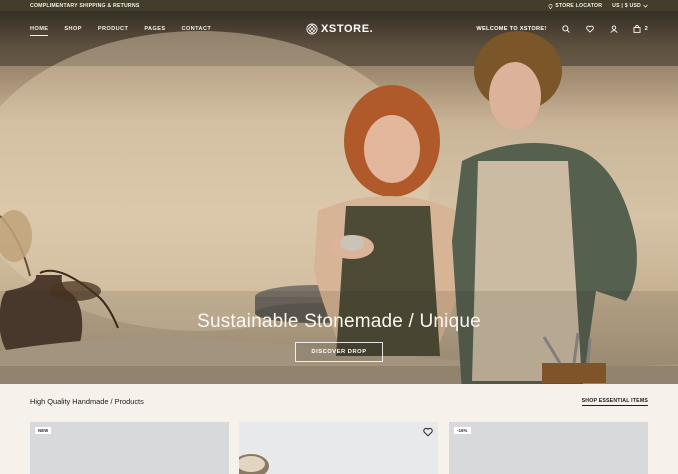  Describe the element at coordinates (462, 430) in the screenshot. I see `discount-badge: -15%` at that location.